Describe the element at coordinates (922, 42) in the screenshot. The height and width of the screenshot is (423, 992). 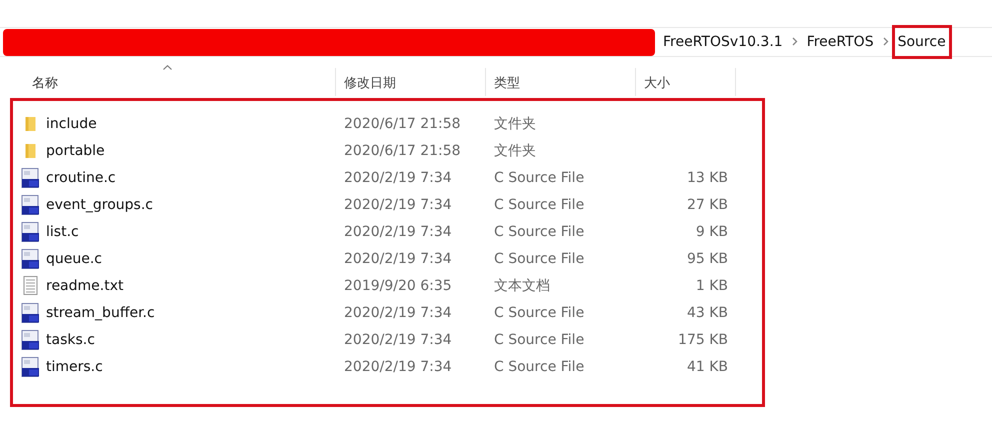
I see `breadcrumb-item: Source` at that location.